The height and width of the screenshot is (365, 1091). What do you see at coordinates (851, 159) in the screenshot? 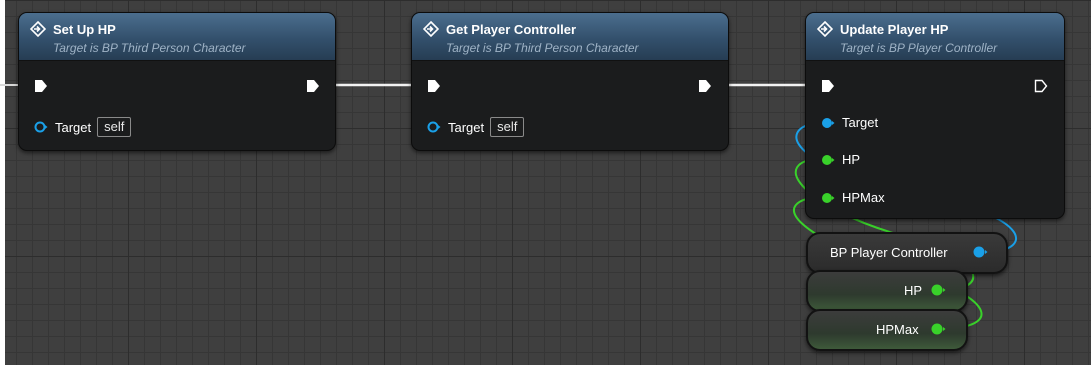
I see `pin-label-hp: HP` at bounding box center [851, 159].